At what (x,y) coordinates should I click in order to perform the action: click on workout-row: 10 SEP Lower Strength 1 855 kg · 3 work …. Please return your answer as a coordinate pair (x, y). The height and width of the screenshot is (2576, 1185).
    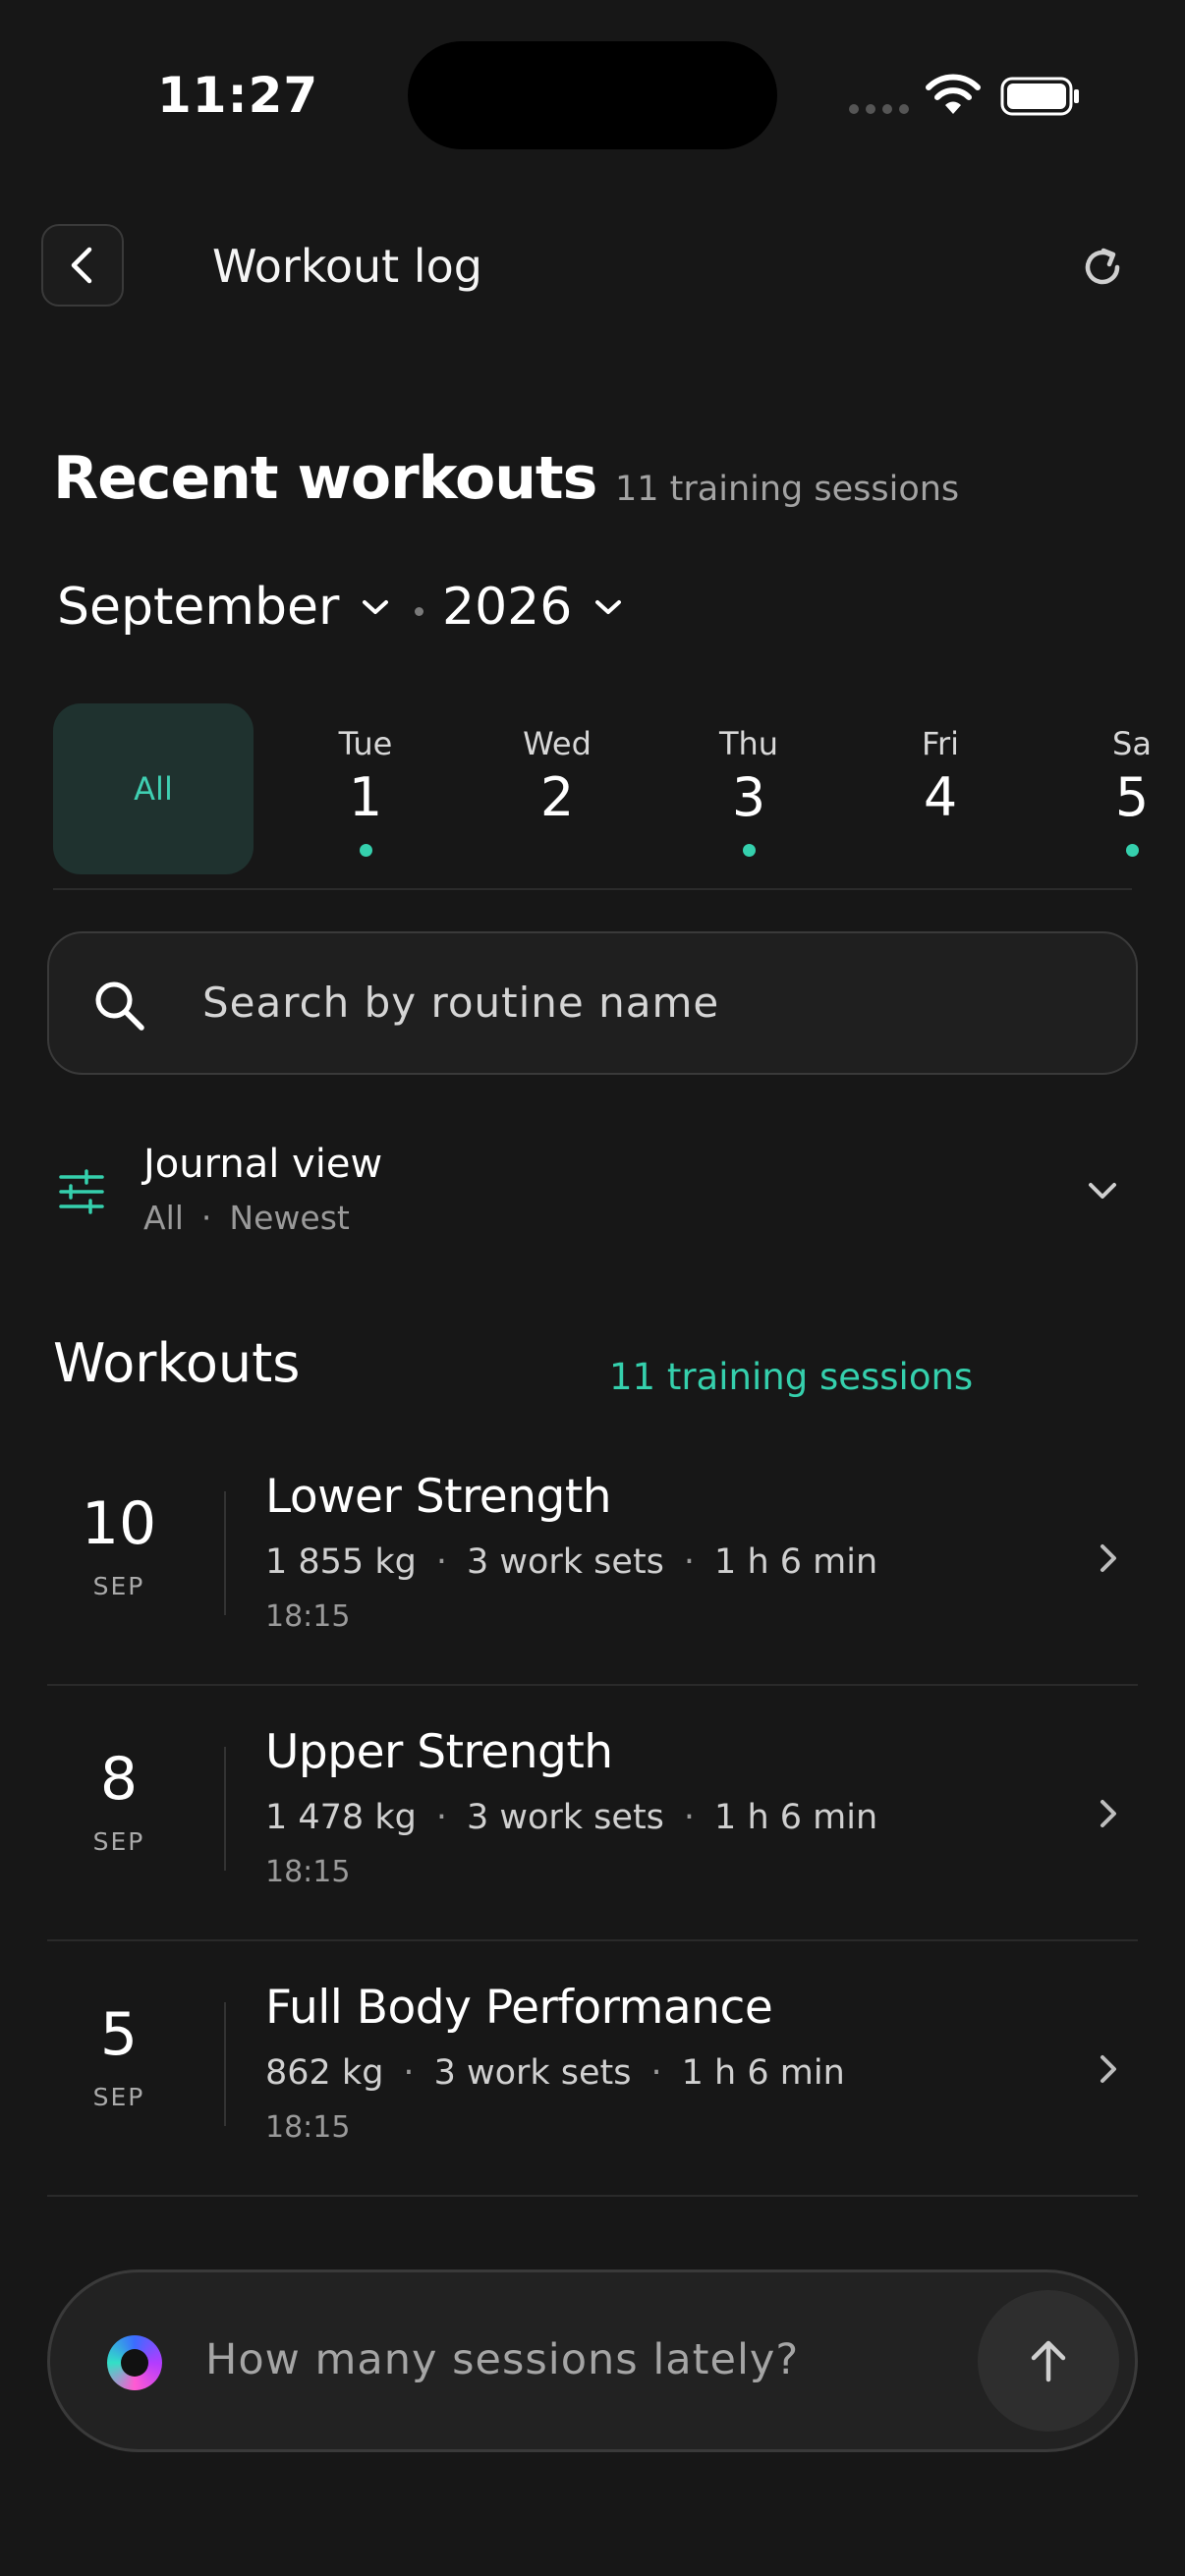
    Looking at the image, I should click on (592, 1558).